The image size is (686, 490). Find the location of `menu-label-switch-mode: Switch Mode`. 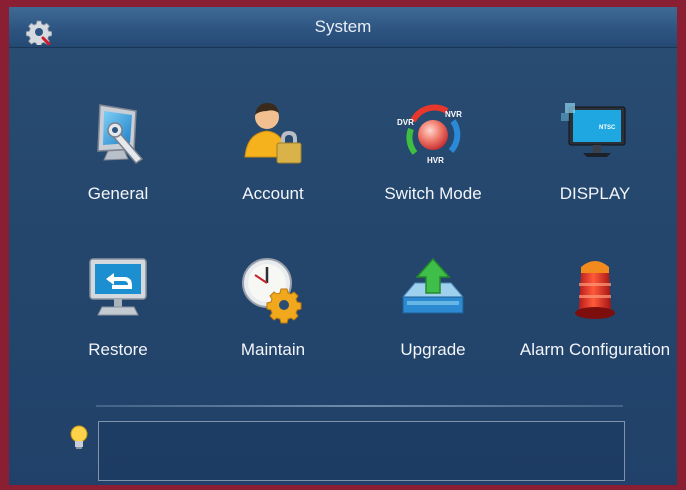

menu-label-switch-mode: Switch Mode is located at coordinates (433, 193).